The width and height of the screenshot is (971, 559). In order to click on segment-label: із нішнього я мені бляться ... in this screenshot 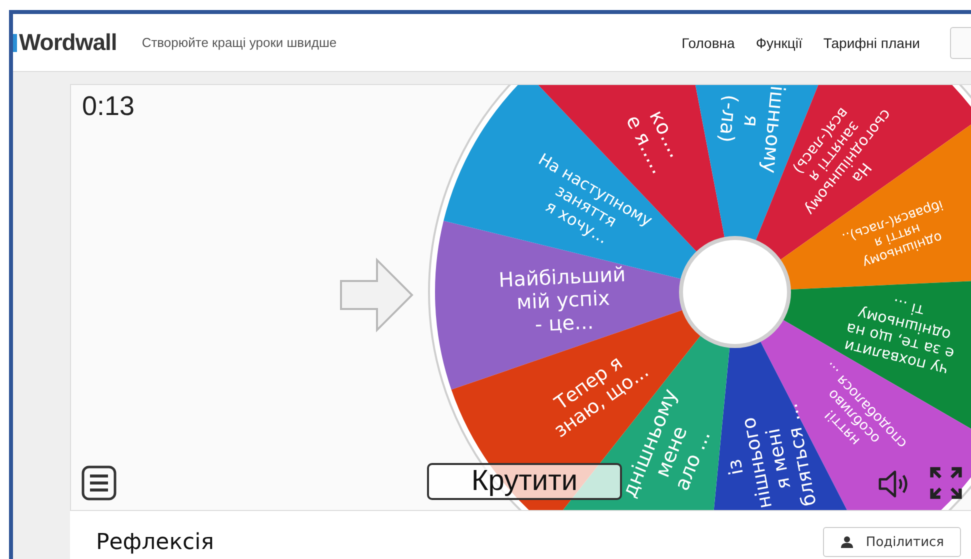, I will do `click(771, 455)`.